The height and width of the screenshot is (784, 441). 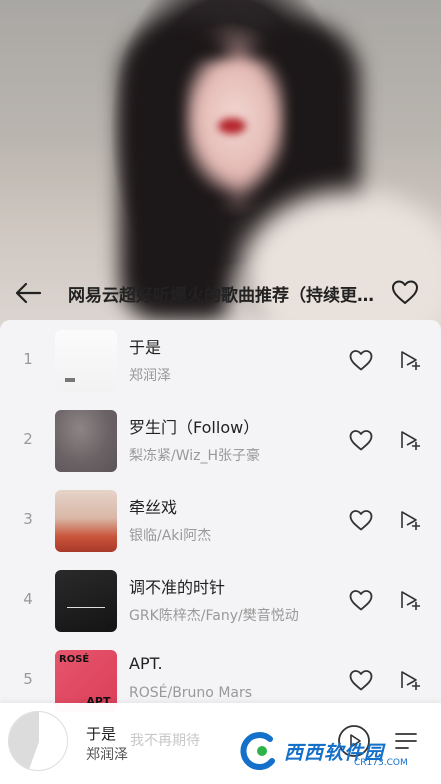 What do you see at coordinates (28, 599) in the screenshot?
I see `song-index: 4` at bounding box center [28, 599].